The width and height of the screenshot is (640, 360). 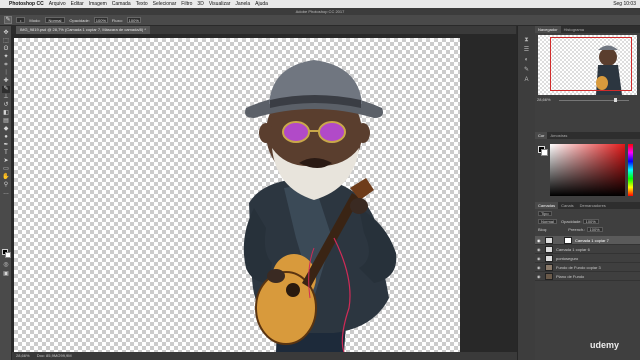 I want to click on tab-histograma: Histograma, so click(x=574, y=29).